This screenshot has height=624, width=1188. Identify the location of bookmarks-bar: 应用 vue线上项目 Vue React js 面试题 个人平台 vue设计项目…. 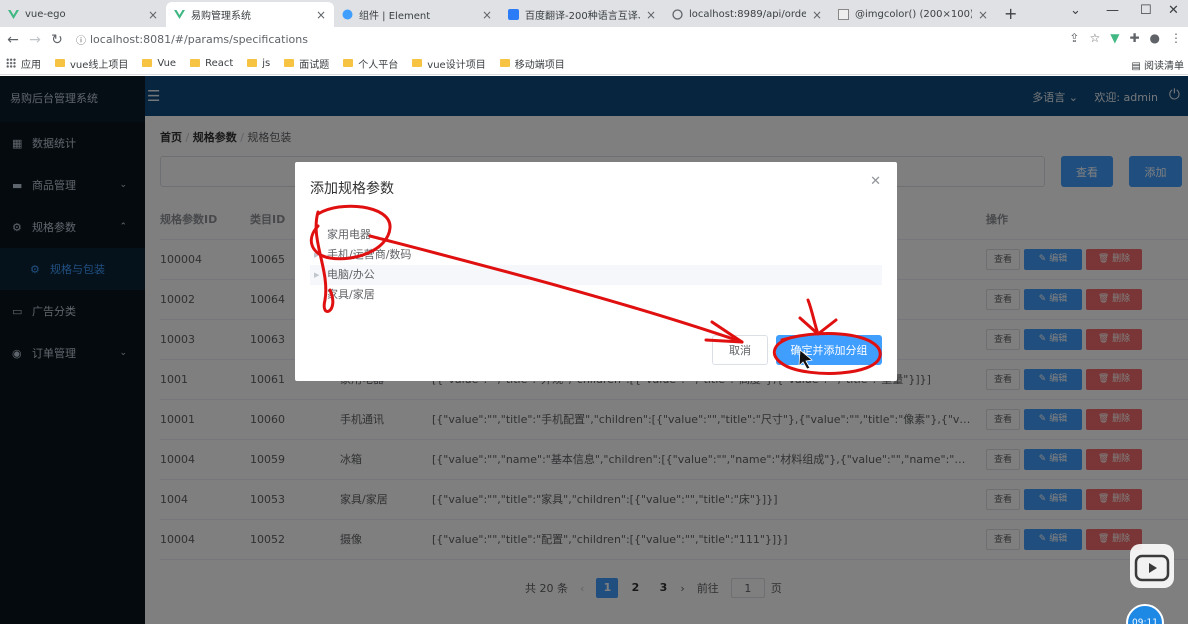
(594, 63).